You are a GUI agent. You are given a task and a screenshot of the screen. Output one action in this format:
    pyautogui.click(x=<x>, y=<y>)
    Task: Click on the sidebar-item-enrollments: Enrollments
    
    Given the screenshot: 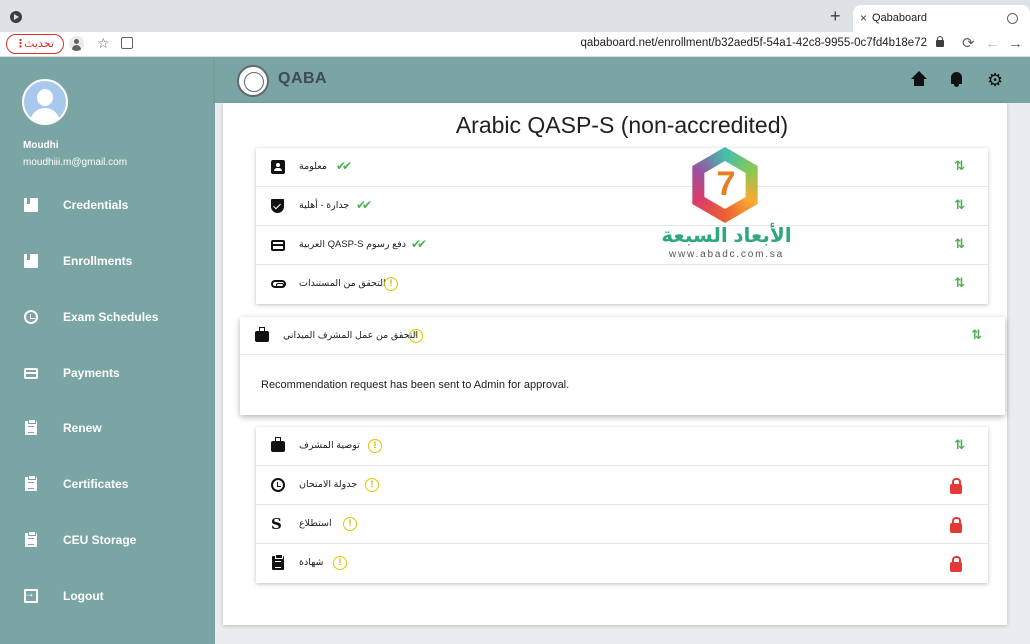 What is the action you would take?
    pyautogui.click(x=107, y=261)
    